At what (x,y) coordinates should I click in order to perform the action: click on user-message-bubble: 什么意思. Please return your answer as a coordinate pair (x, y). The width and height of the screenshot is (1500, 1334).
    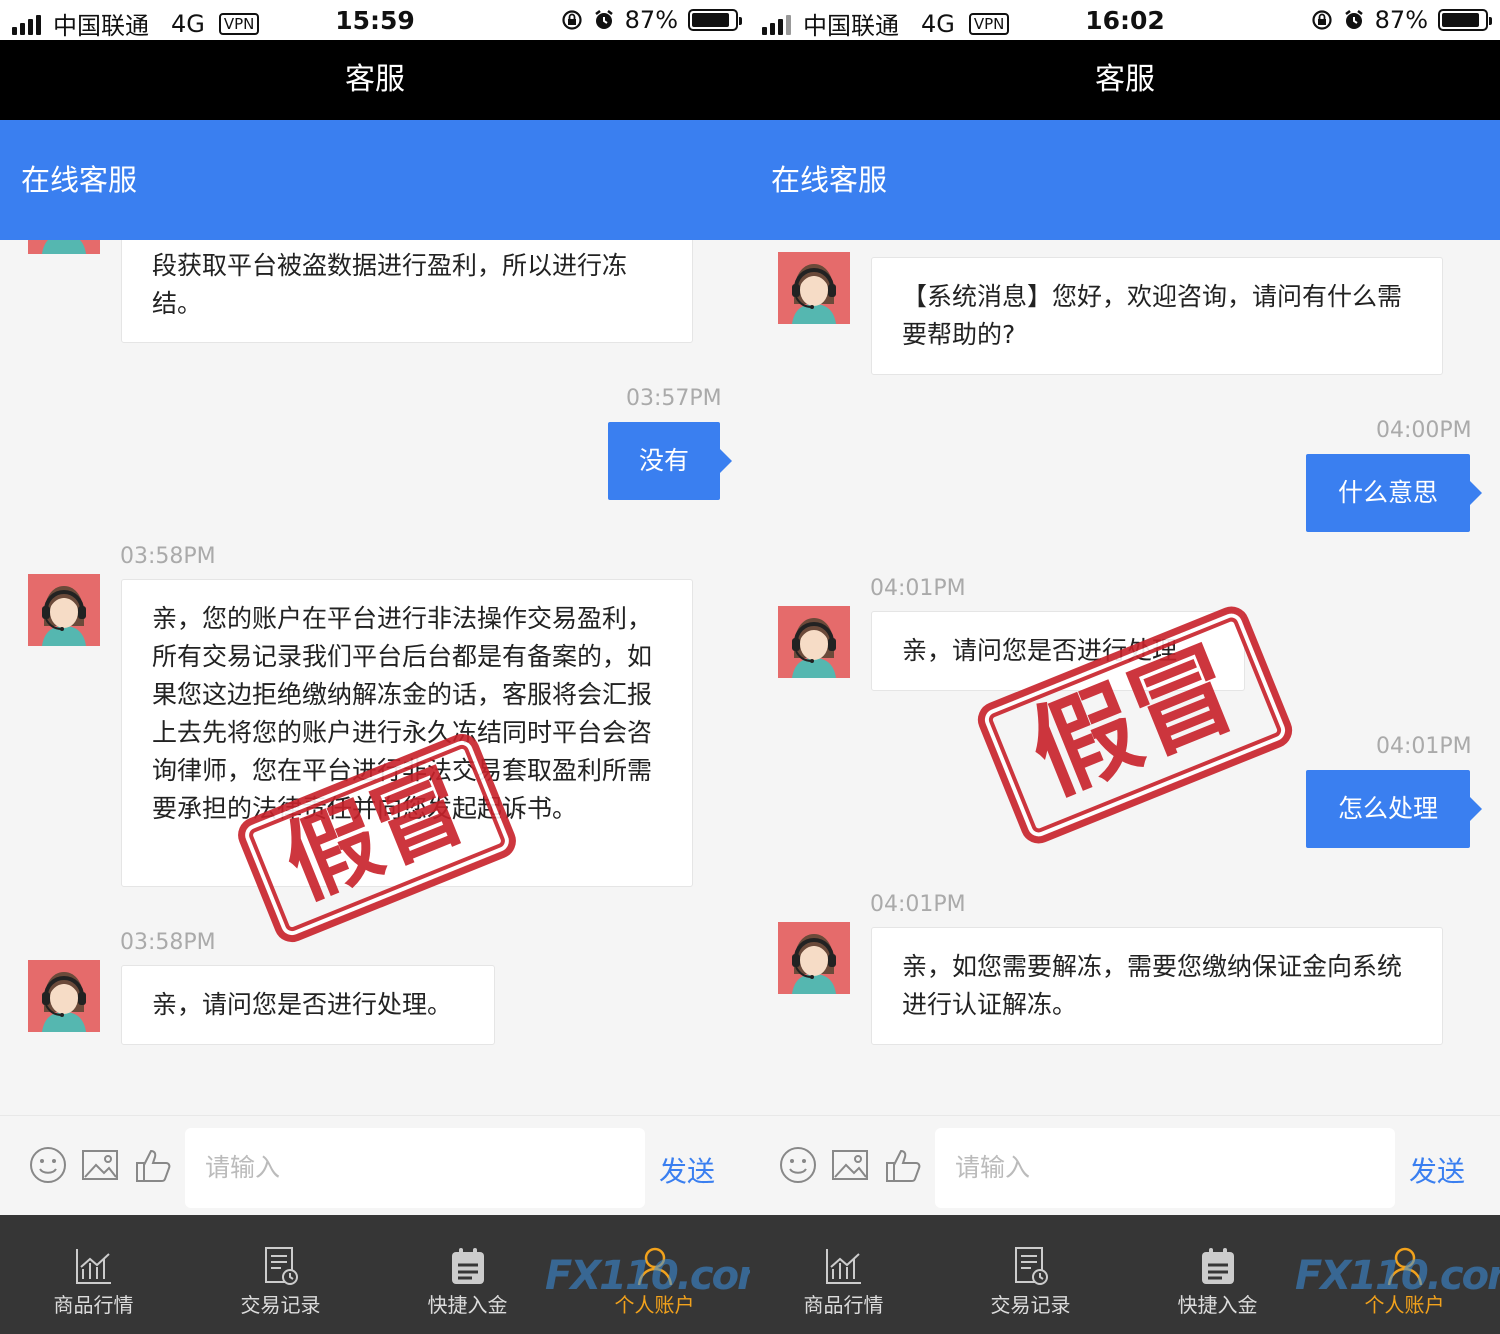
    Looking at the image, I should click on (1394, 493).